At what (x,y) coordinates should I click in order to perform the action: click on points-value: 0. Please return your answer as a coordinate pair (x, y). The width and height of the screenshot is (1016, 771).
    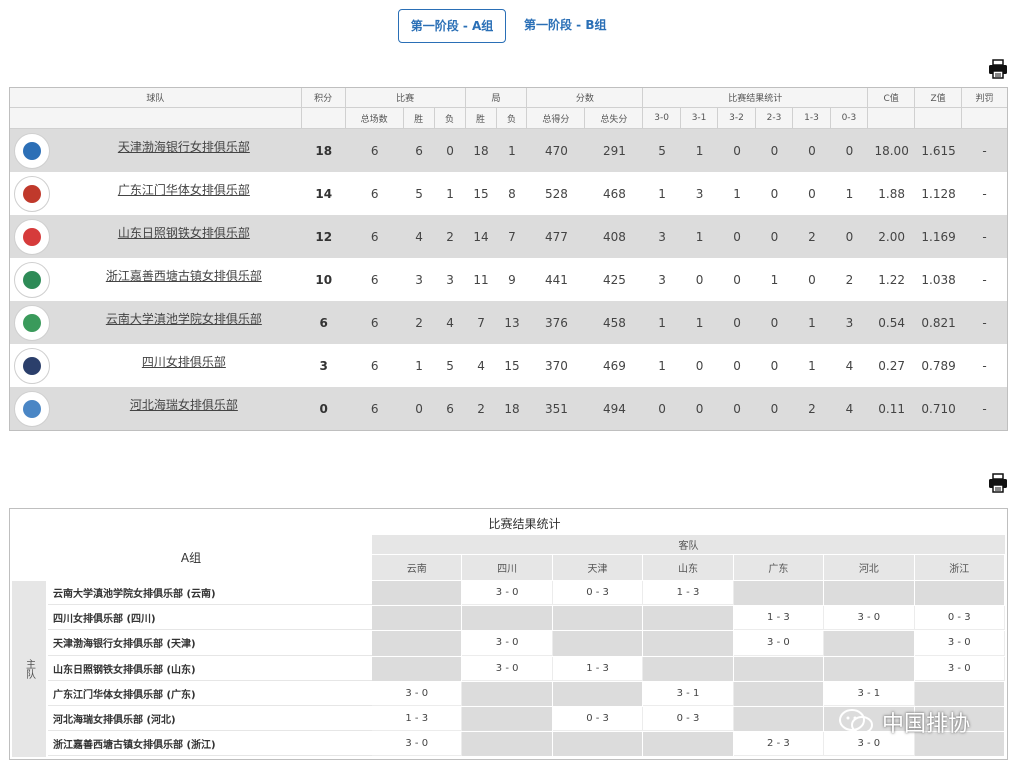
    Looking at the image, I should click on (323, 408).